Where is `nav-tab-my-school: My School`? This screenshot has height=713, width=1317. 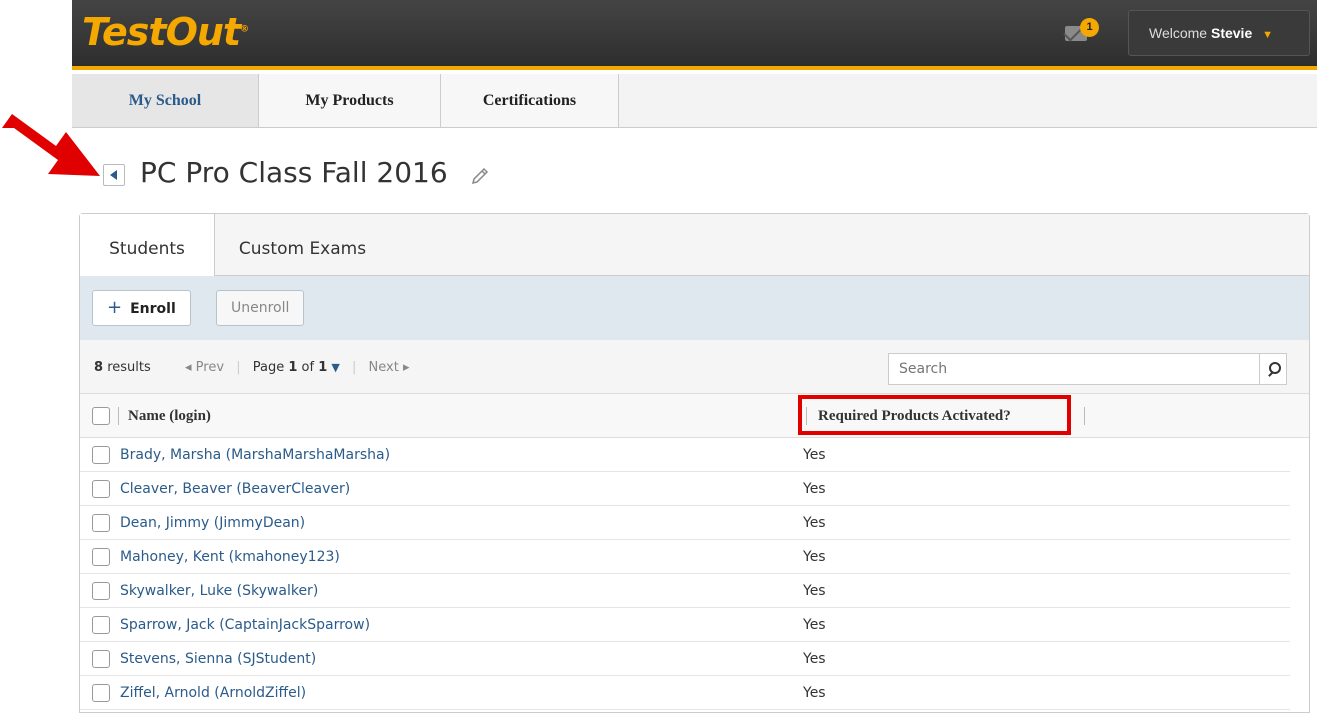 nav-tab-my-school: My School is located at coordinates (165, 100).